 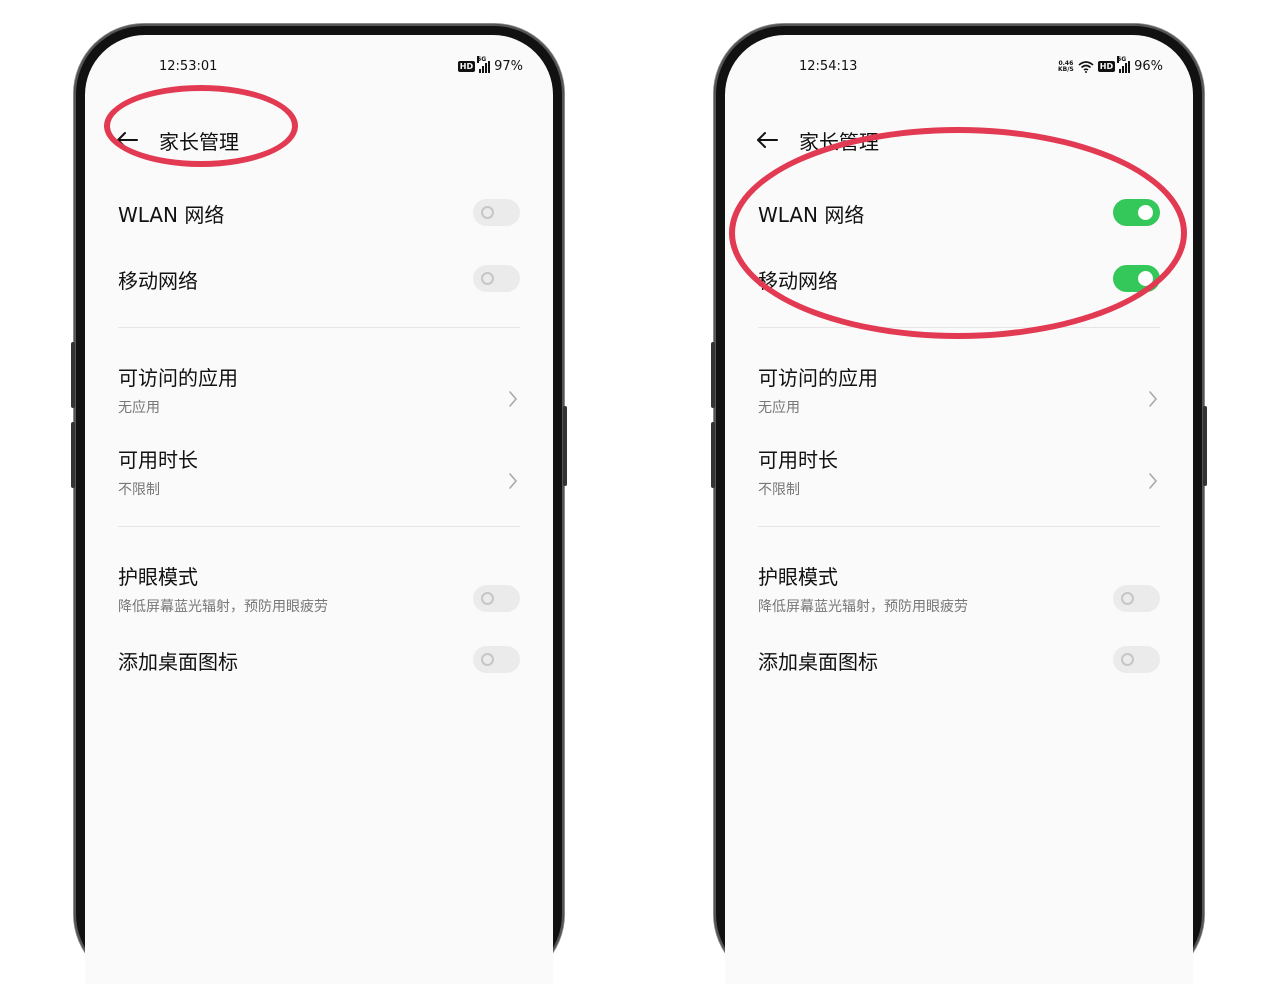 I want to click on status-bar: 12:54:13 0.46 KB/S HD 5G 96%, so click(x=959, y=67).